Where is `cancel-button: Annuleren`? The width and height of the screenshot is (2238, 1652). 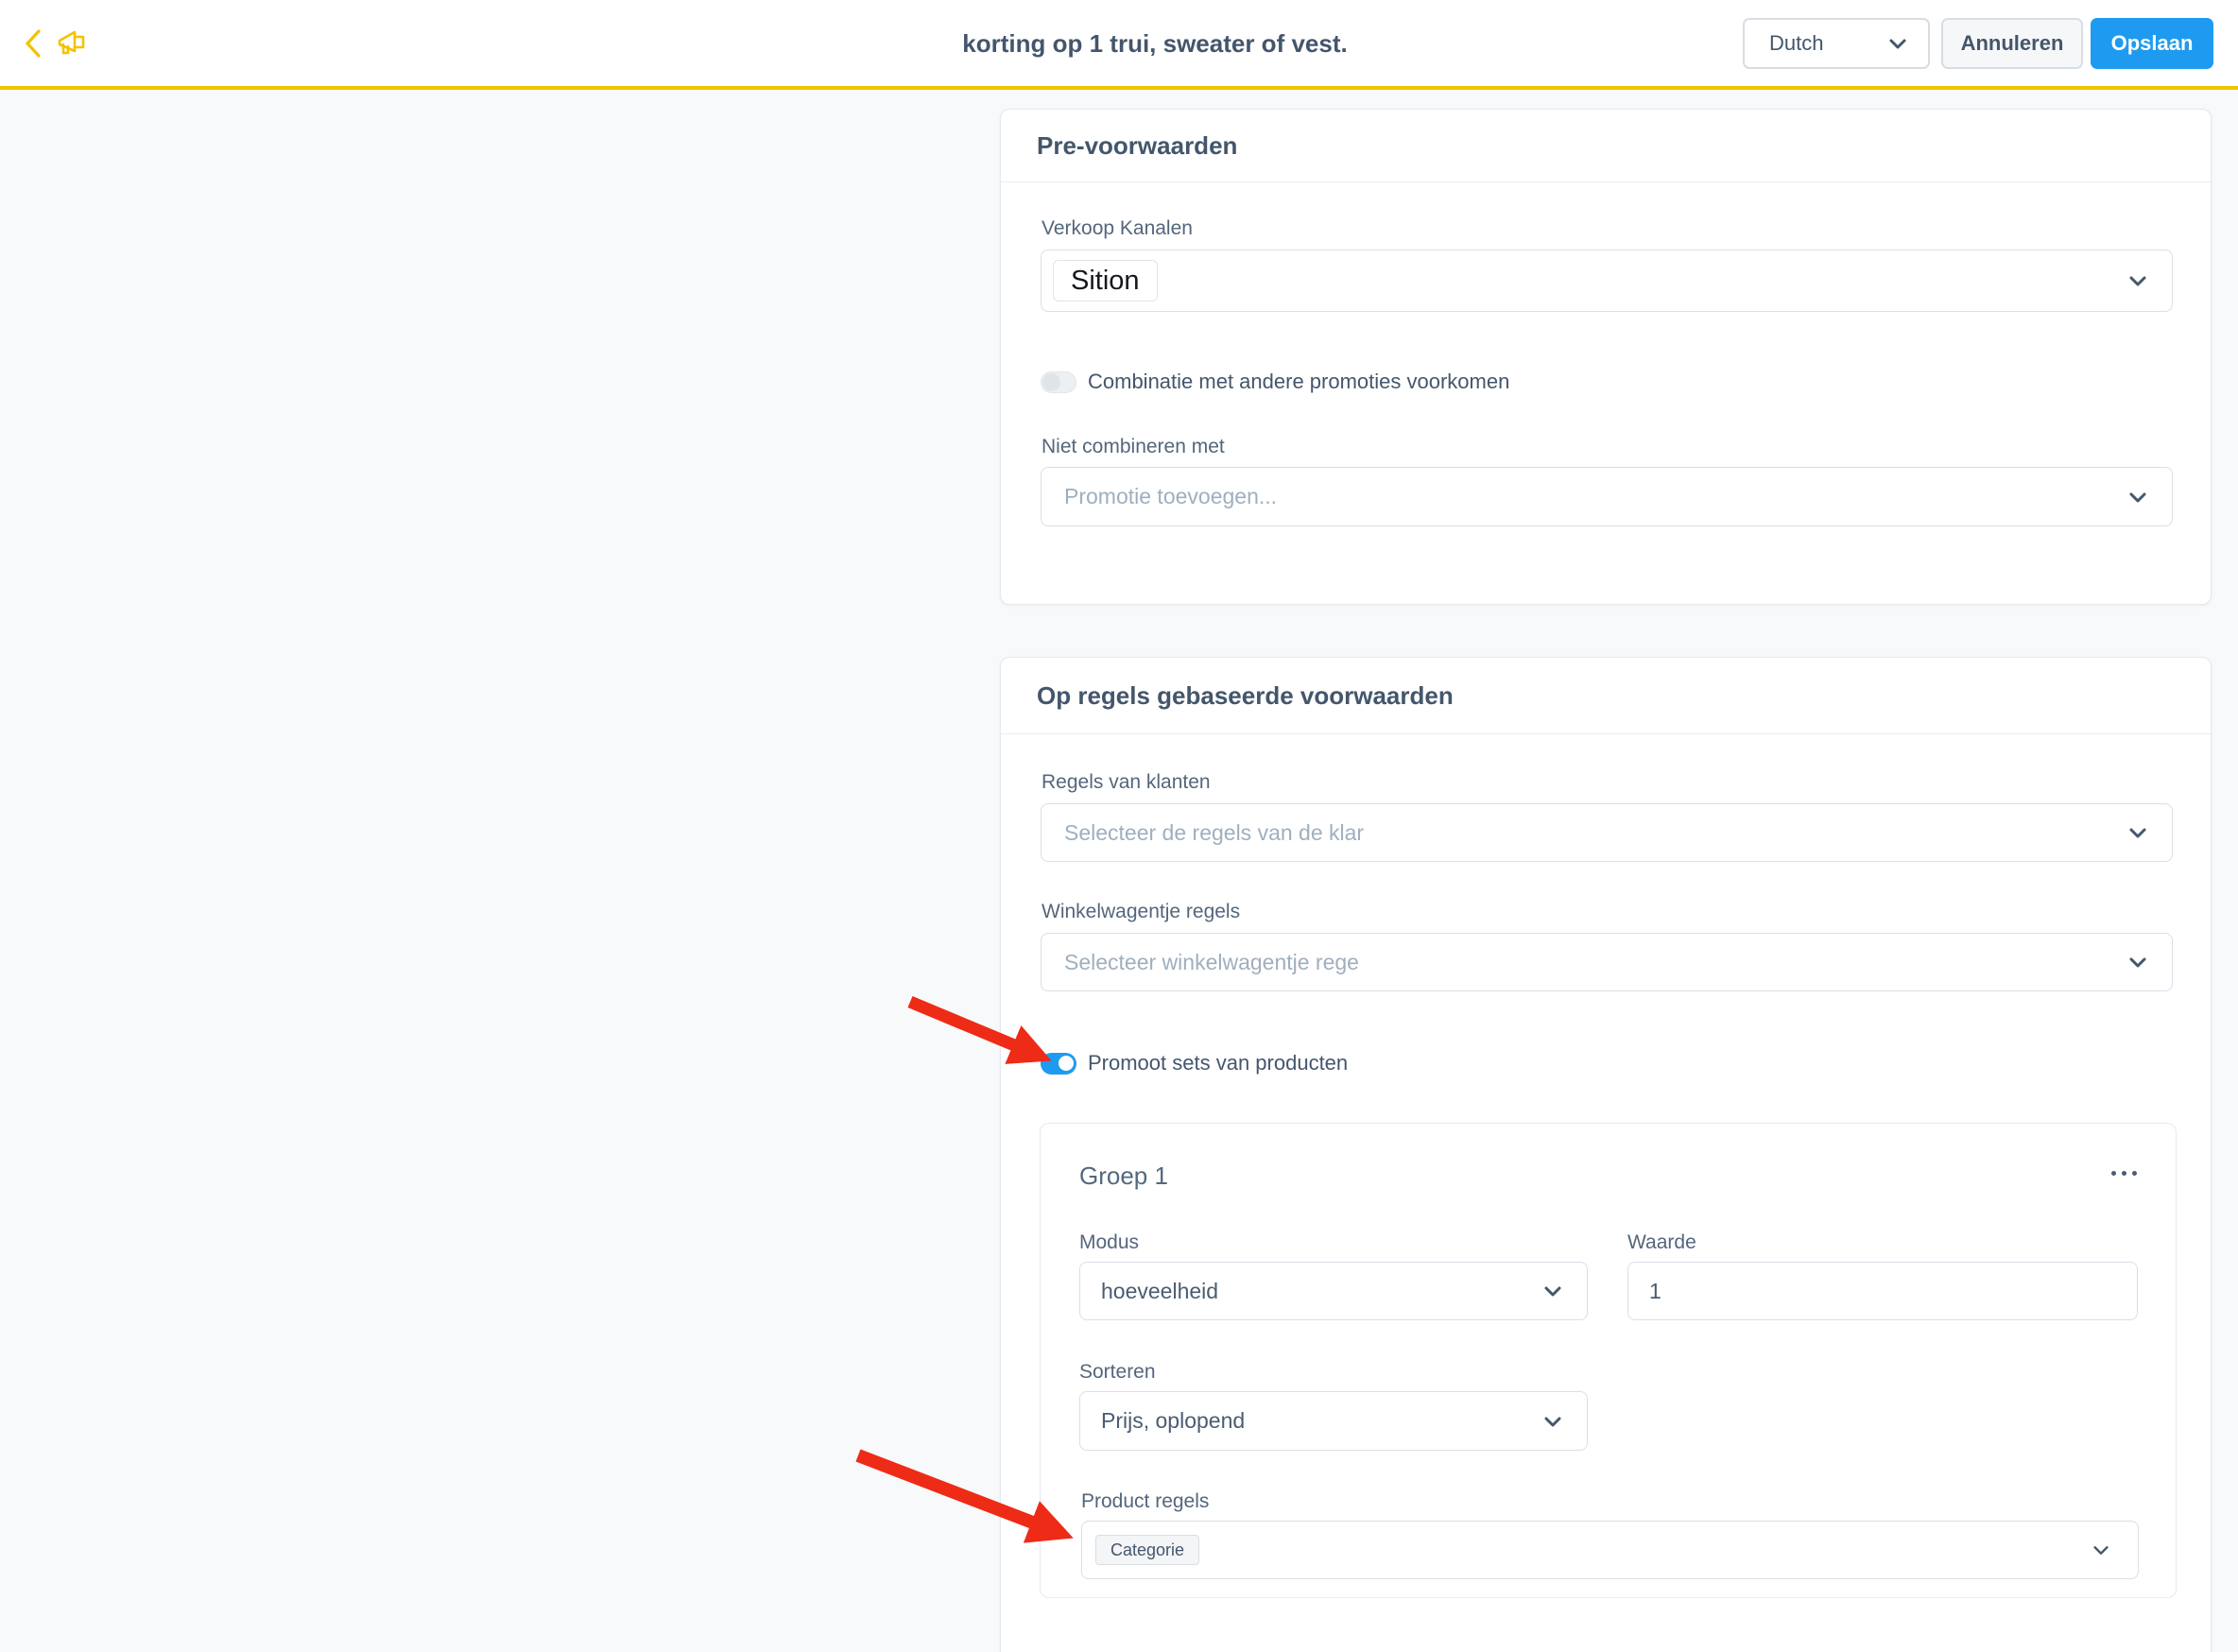
cancel-button: Annuleren is located at coordinates (2012, 43).